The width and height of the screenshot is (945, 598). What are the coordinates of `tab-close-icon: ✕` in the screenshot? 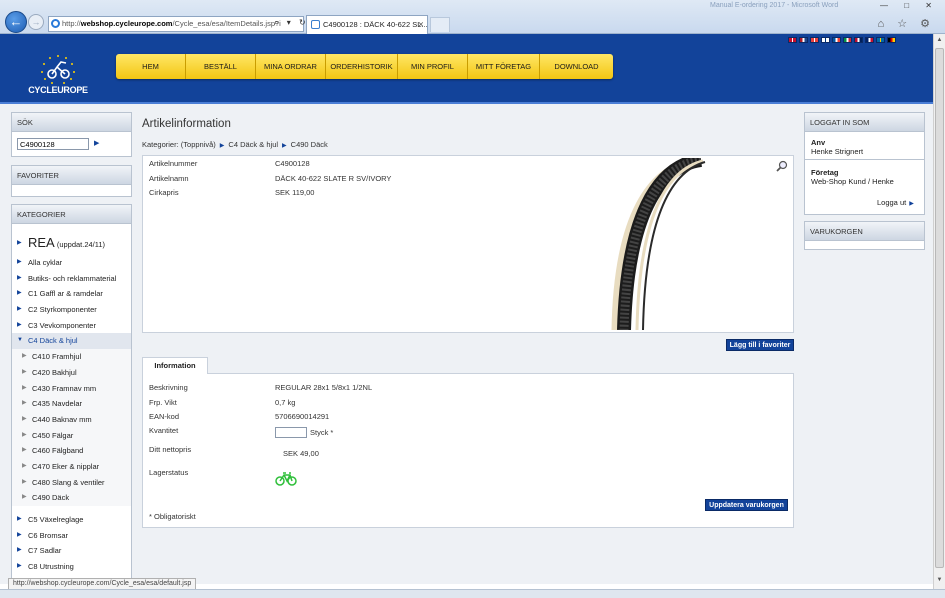 It's located at (421, 24).